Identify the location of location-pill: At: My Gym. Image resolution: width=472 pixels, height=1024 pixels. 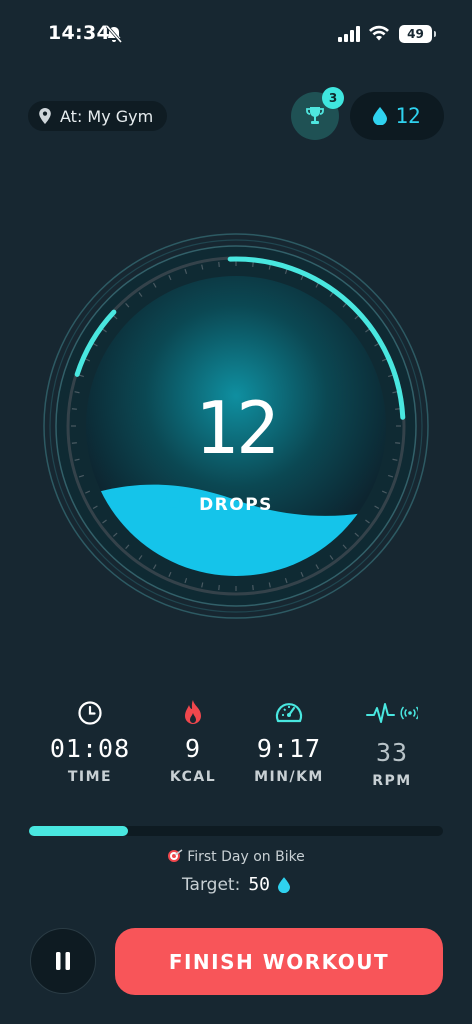
(98, 116).